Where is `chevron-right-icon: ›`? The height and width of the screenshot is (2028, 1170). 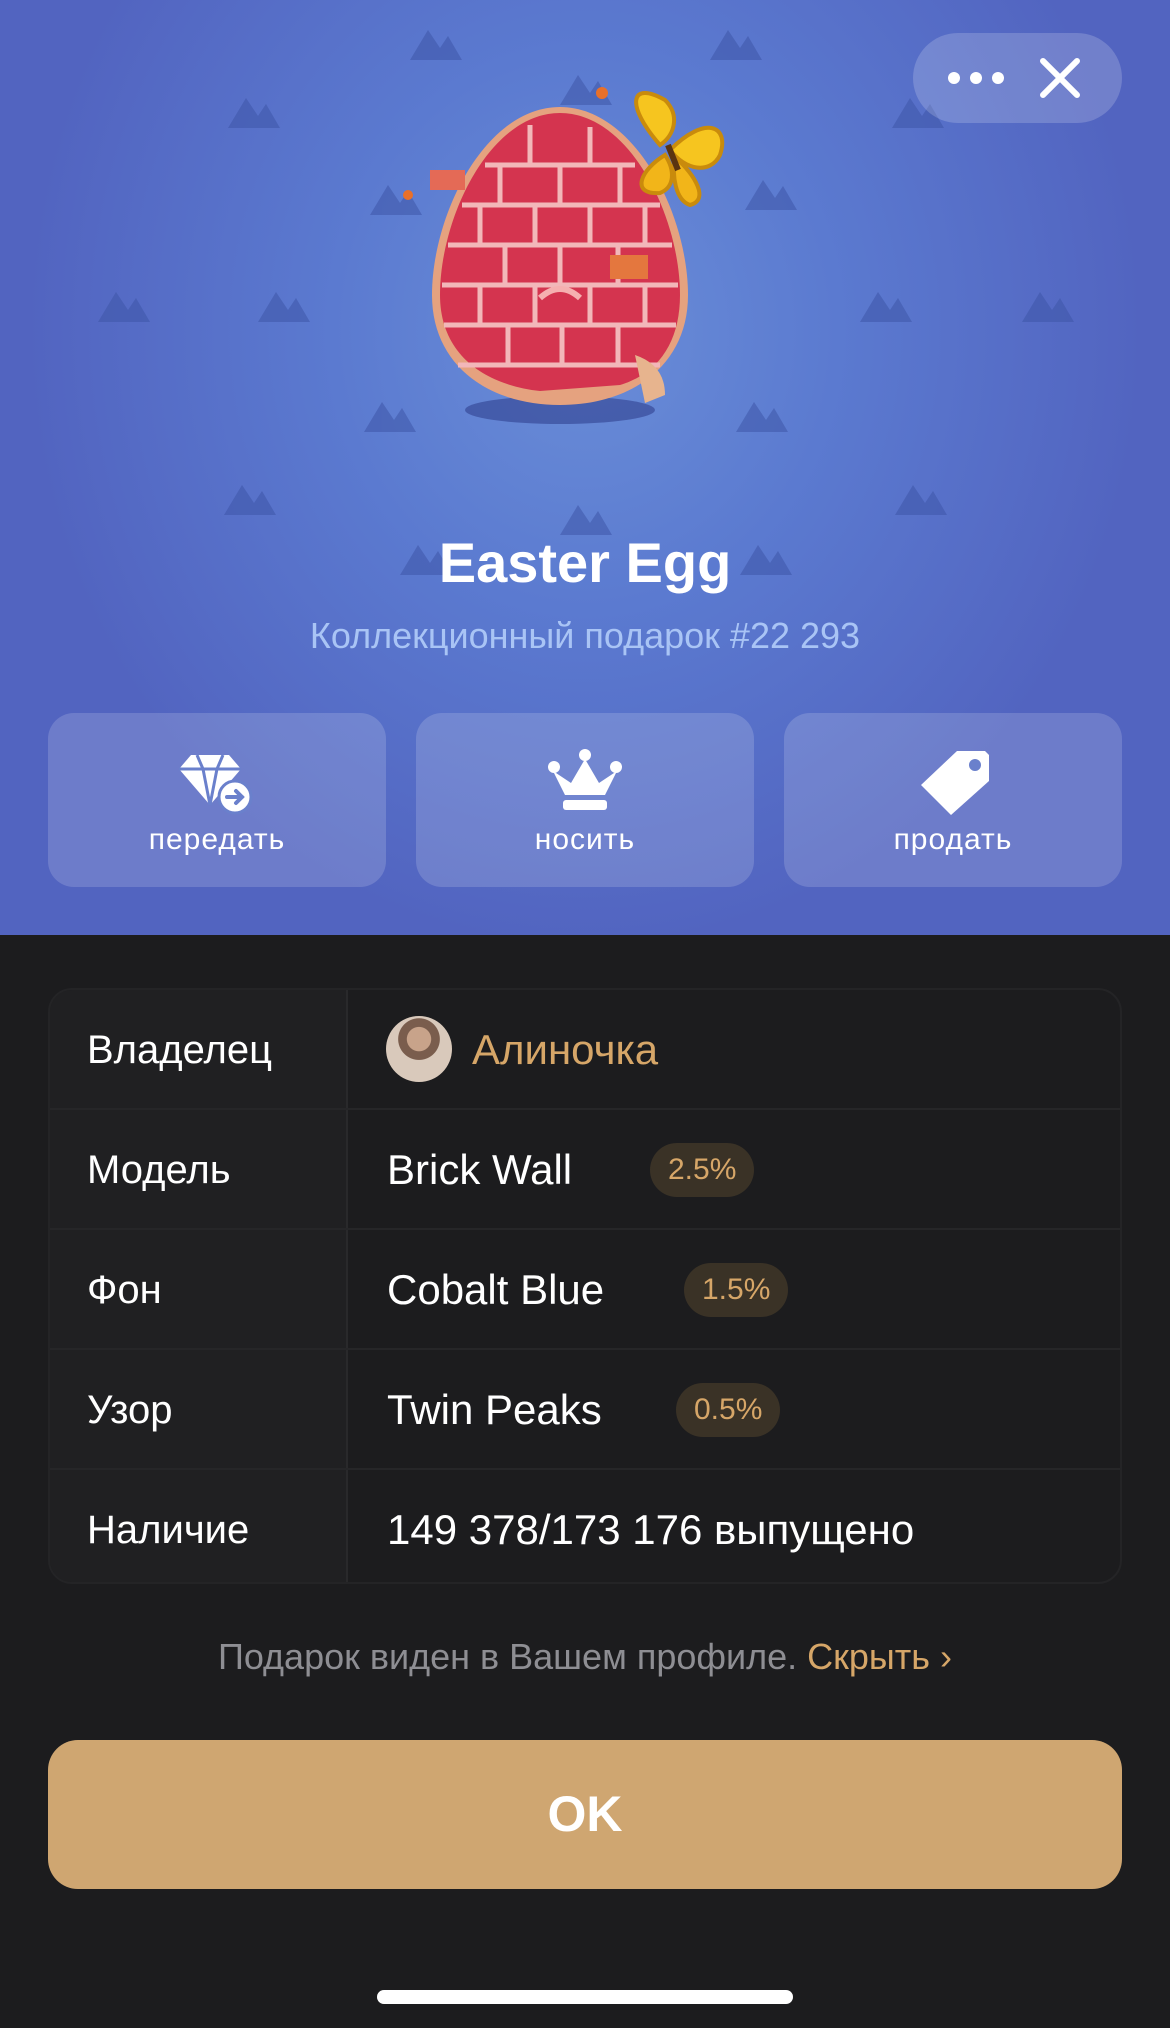
chevron-right-icon: › is located at coordinates (946, 1656).